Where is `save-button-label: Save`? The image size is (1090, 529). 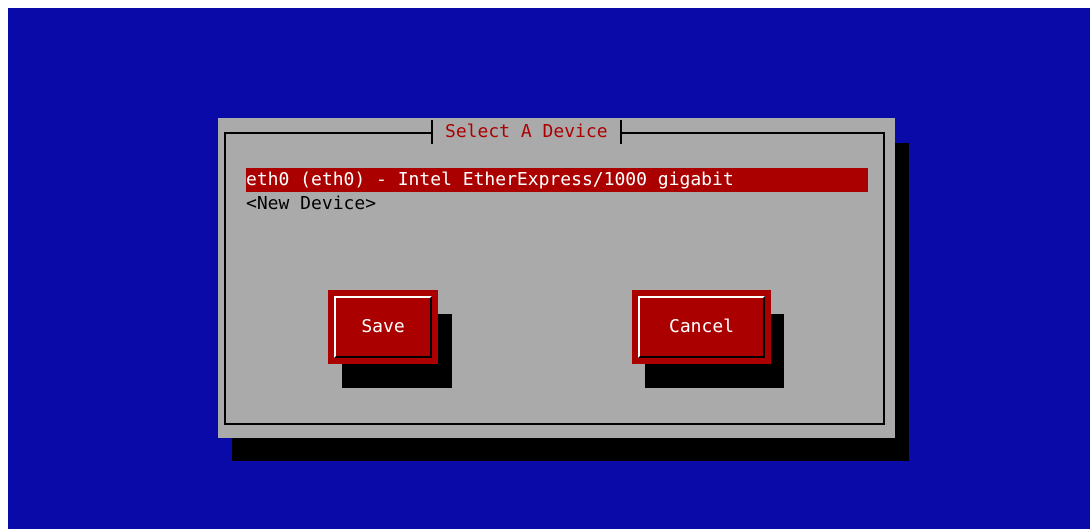 save-button-label: Save is located at coordinates (383, 326).